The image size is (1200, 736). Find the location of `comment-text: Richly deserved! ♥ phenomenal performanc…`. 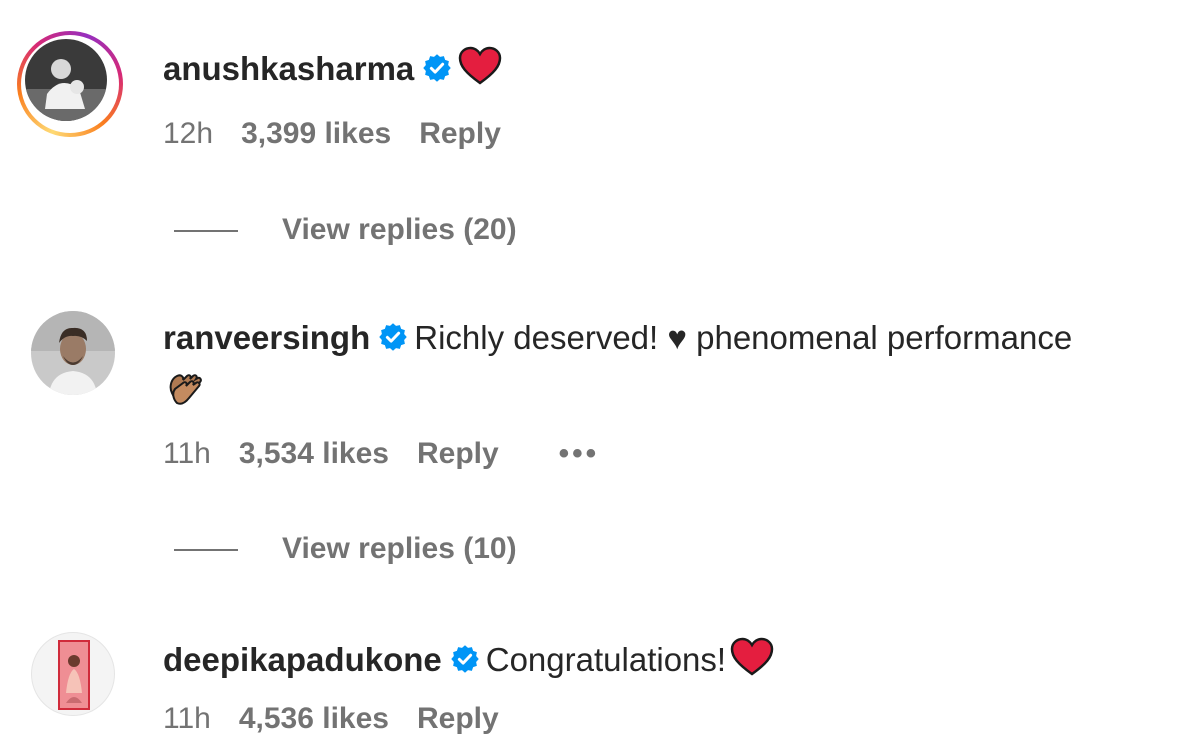

comment-text: Richly deserved! ♥ phenomenal performanc… is located at coordinates (743, 337).